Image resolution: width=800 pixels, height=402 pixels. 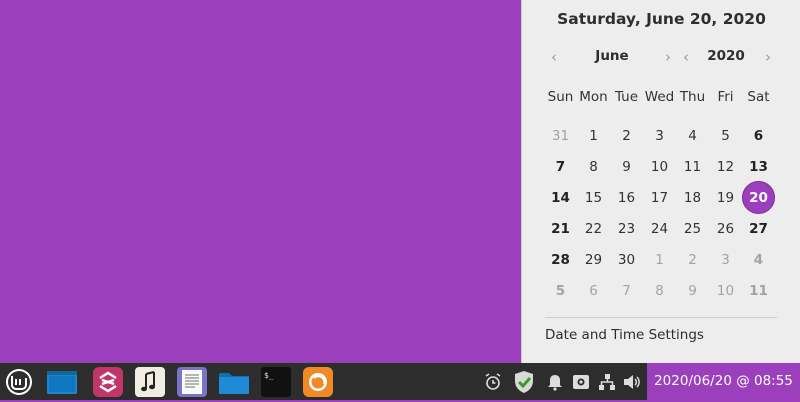 I want to click on calendar-day: 17, so click(x=659, y=198).